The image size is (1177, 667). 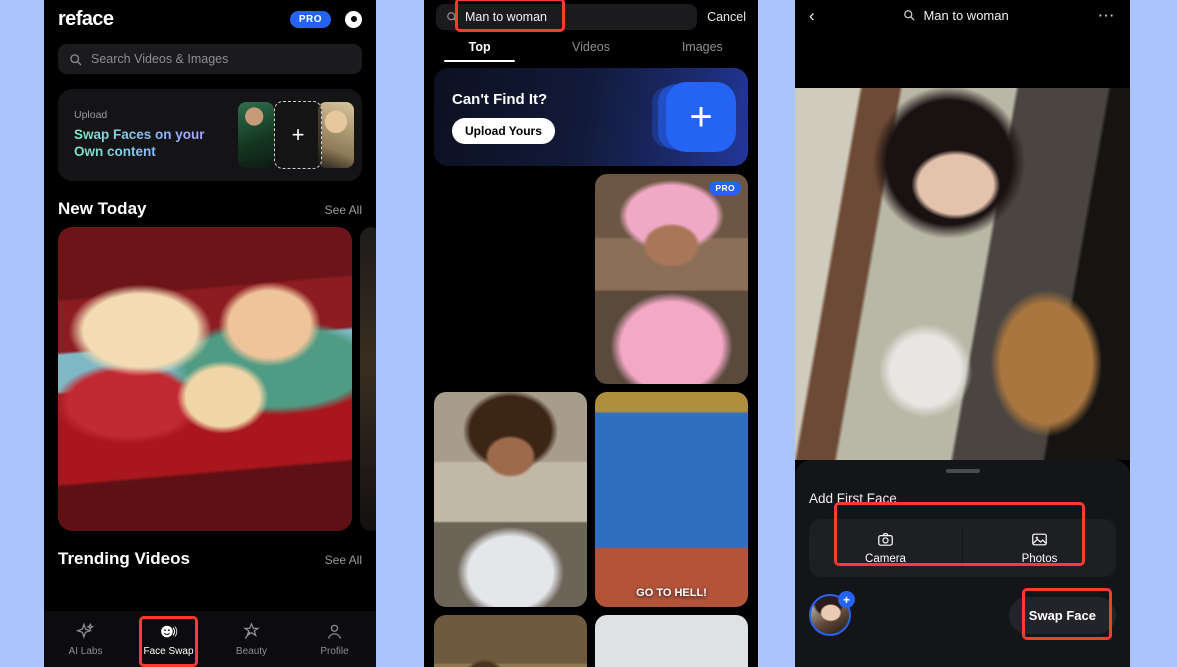 I want to click on magic-wand-icon, so click(x=251, y=630).